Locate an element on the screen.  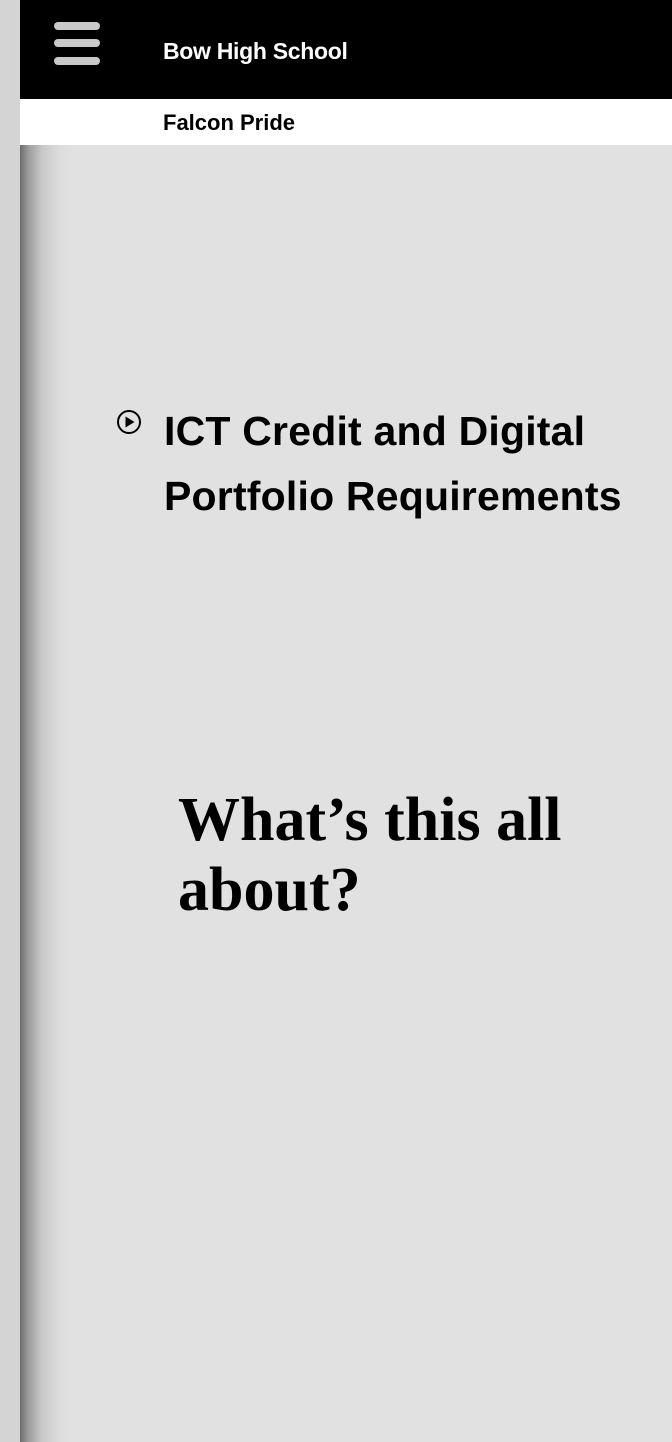
site-title: Bow High School is located at coordinates (255, 51).